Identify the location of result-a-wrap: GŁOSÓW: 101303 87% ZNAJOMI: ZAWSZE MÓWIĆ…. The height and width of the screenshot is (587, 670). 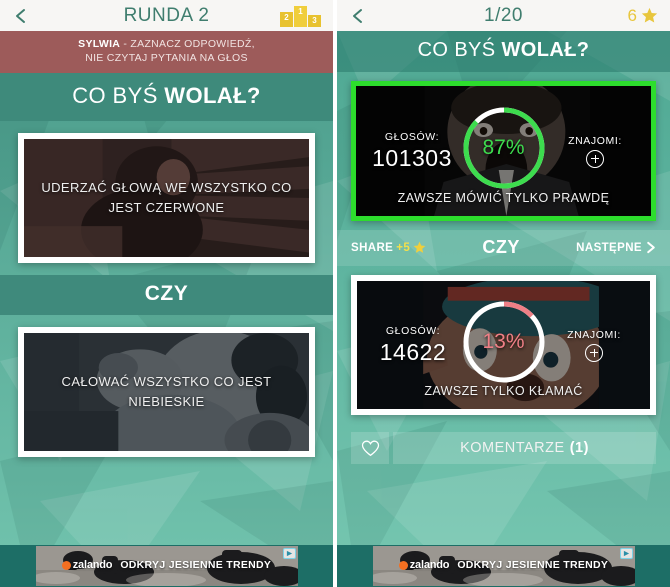
(503, 151).